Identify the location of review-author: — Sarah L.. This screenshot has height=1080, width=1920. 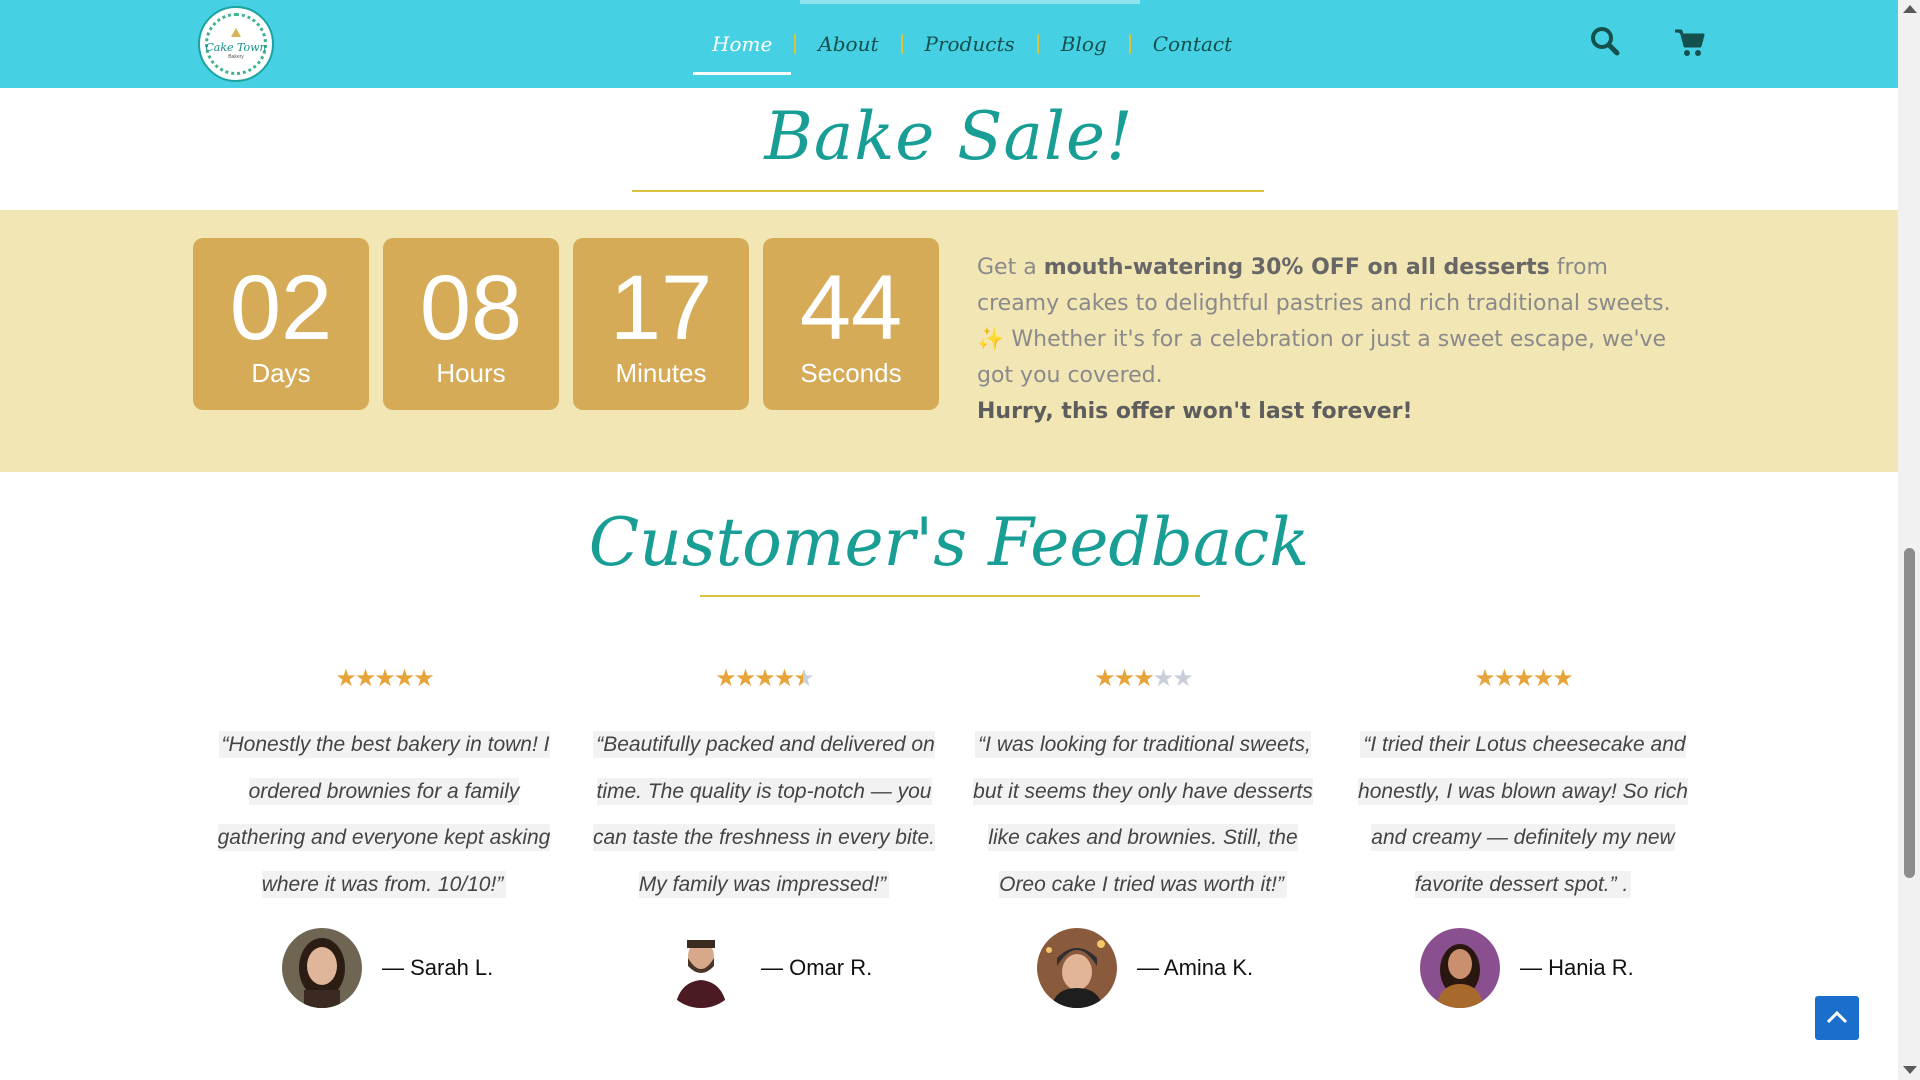
(387, 968).